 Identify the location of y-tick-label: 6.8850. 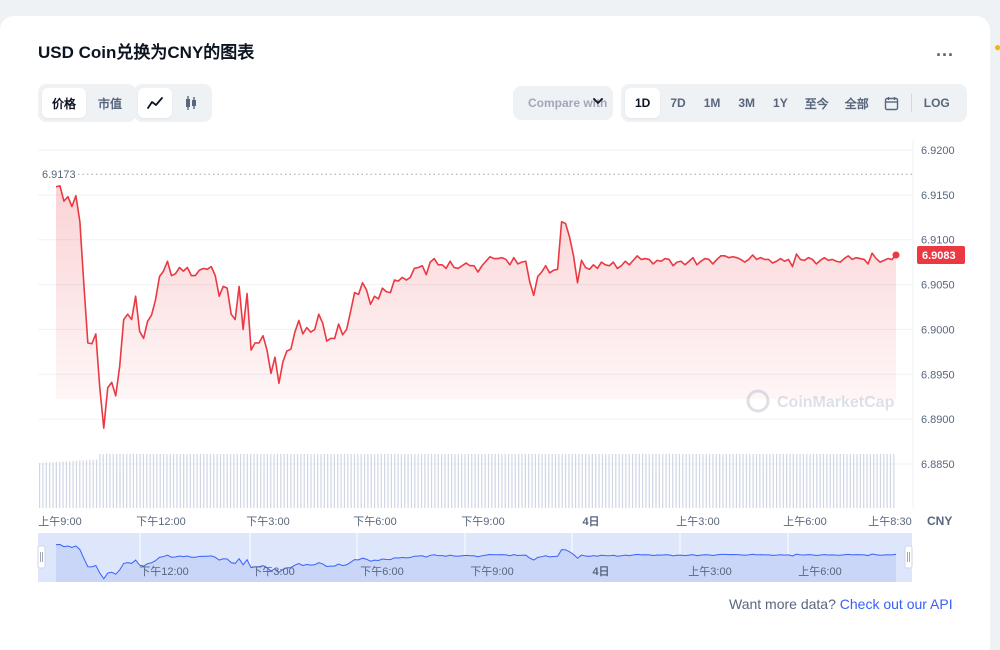
(938, 465).